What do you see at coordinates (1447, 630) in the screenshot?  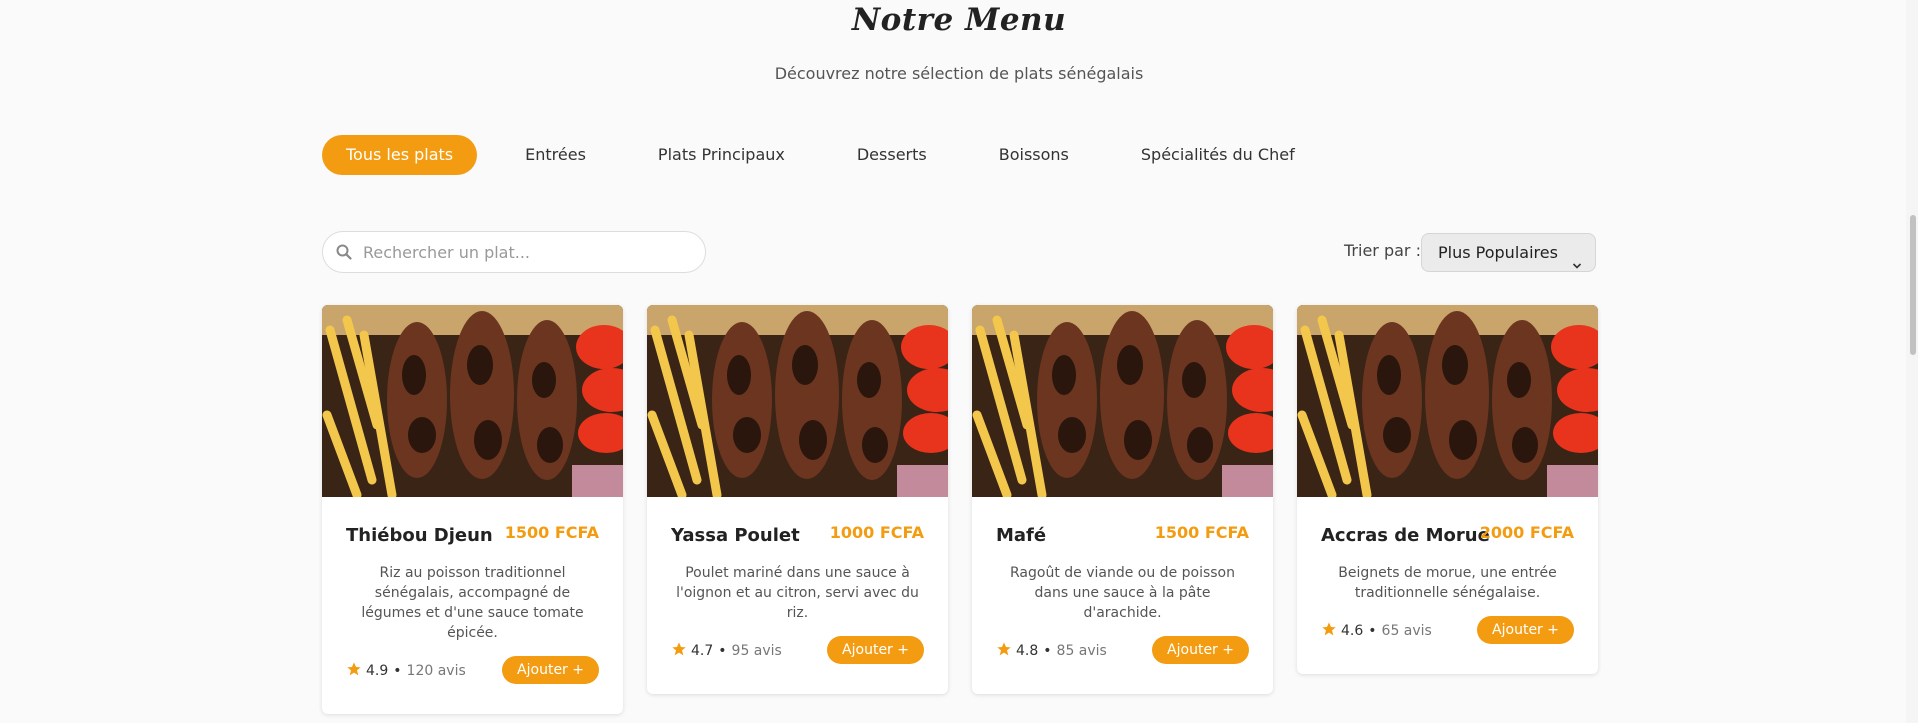 I see `card-footer: 4.6 • 65 avis Ajouter +` at bounding box center [1447, 630].